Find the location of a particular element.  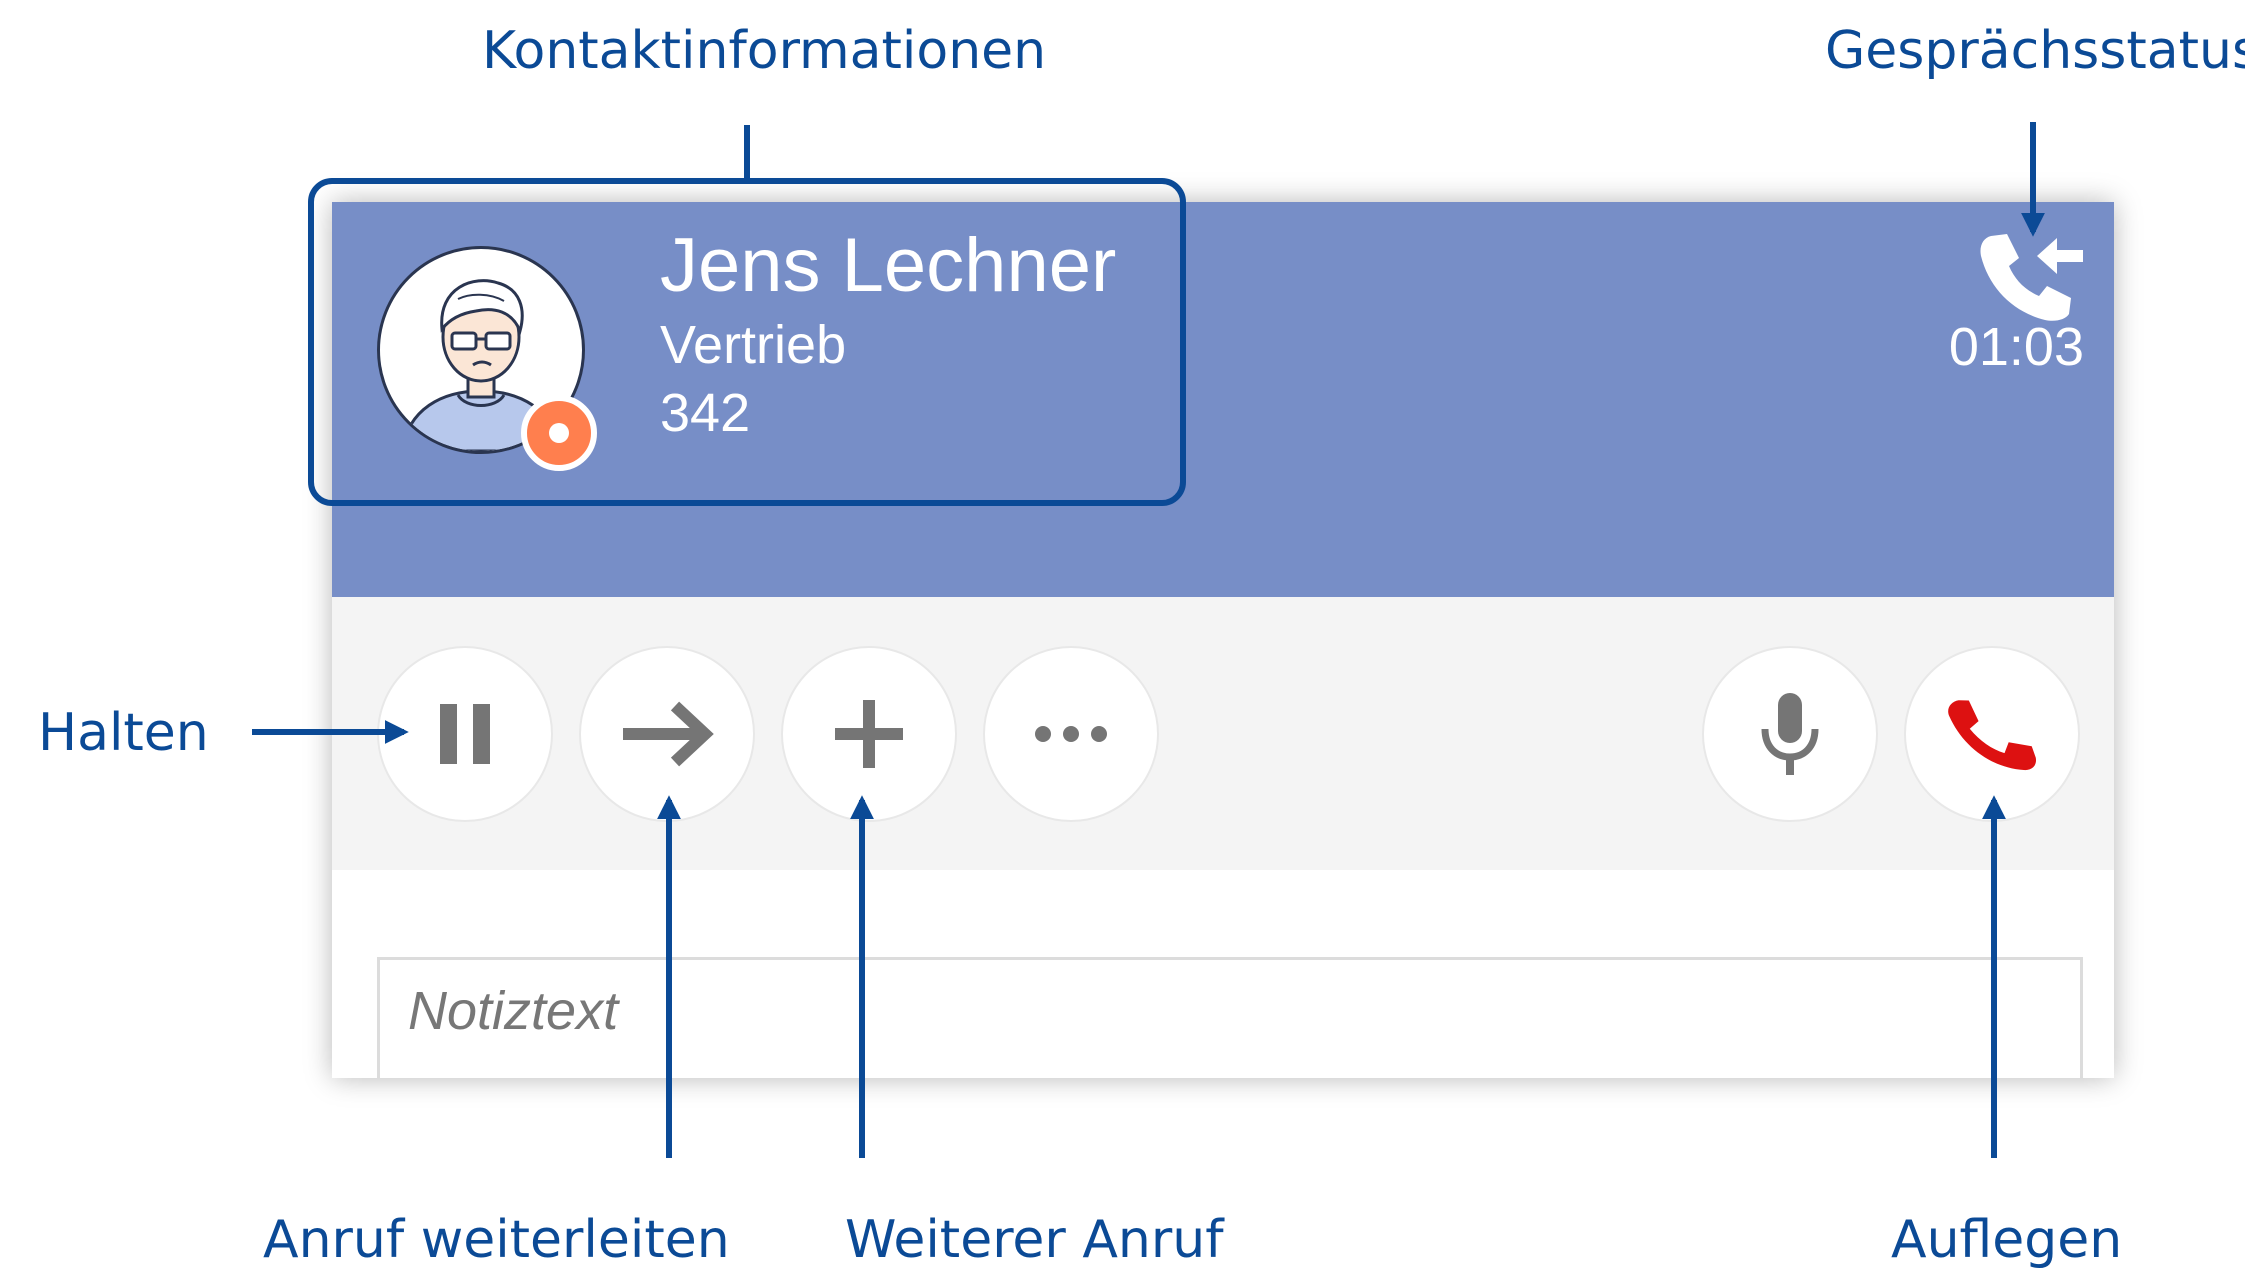

hang-up-button is located at coordinates (1992, 734).